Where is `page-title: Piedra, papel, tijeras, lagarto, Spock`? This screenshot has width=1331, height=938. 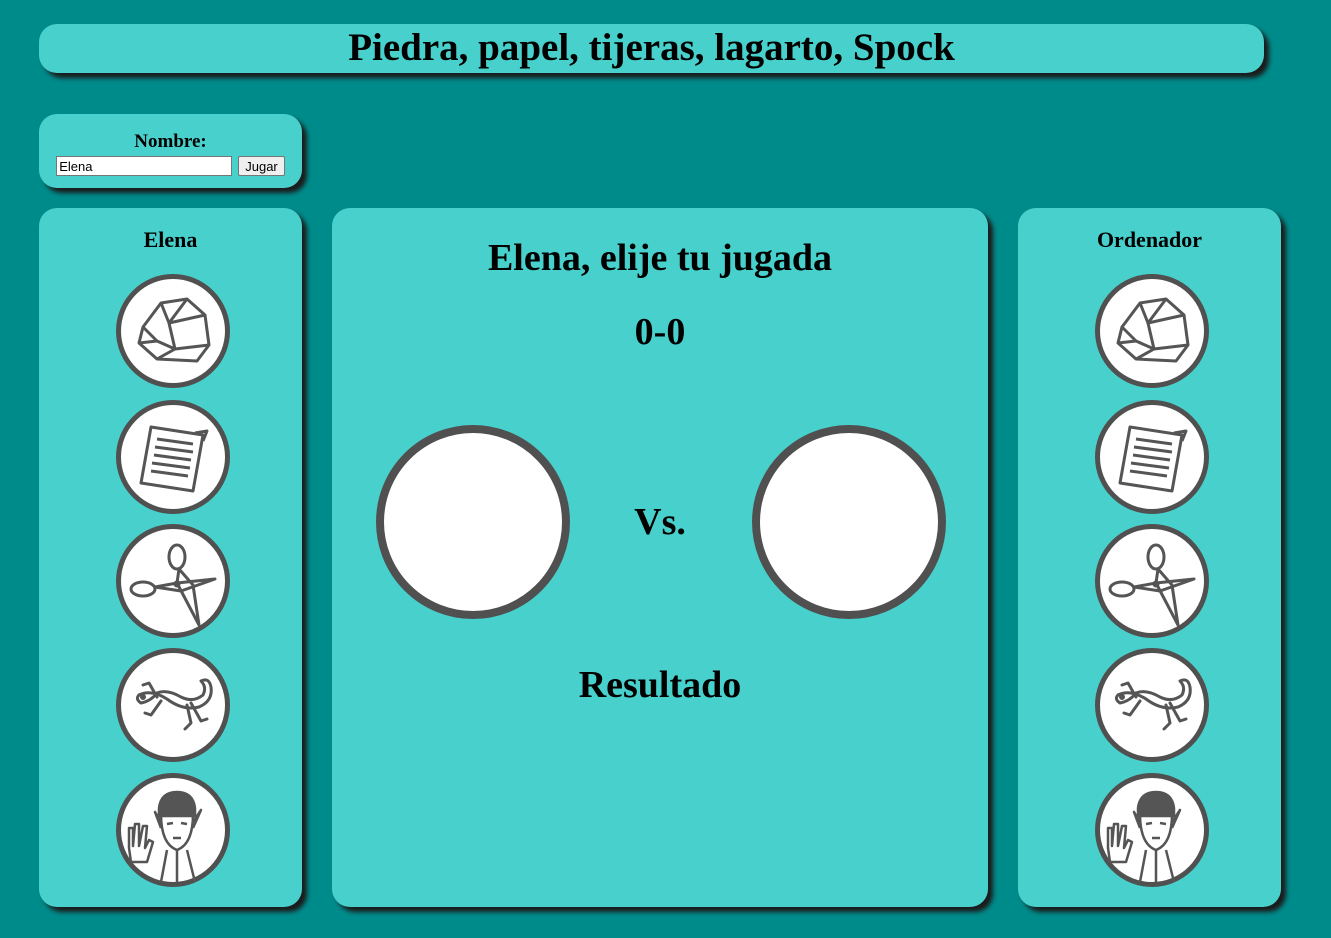 page-title: Piedra, papel, tijeras, lagarto, Spock is located at coordinates (651, 47).